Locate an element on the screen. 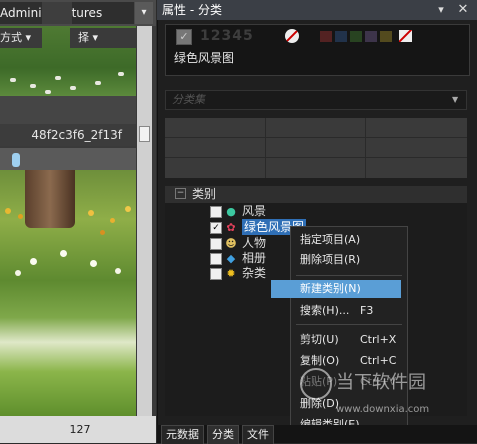  chevron-down-icon: ▼ is located at coordinates (455, 100).